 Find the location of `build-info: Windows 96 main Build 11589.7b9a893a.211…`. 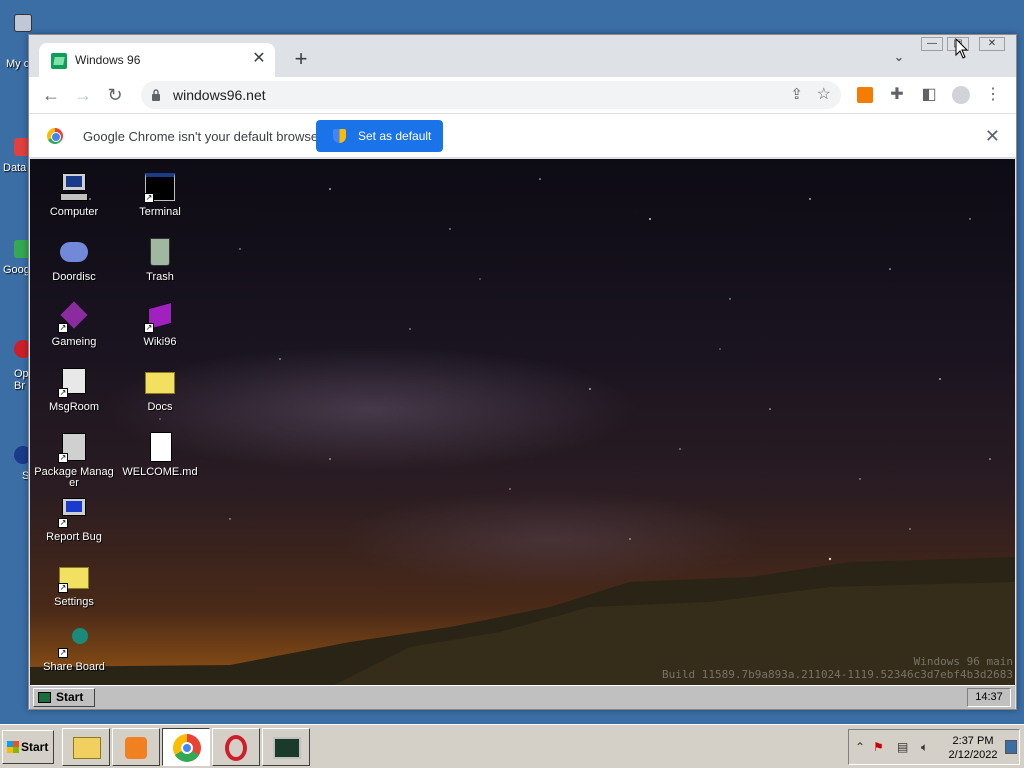

build-info: Windows 96 main Build 11589.7b9a893a.211… is located at coordinates (837, 668).